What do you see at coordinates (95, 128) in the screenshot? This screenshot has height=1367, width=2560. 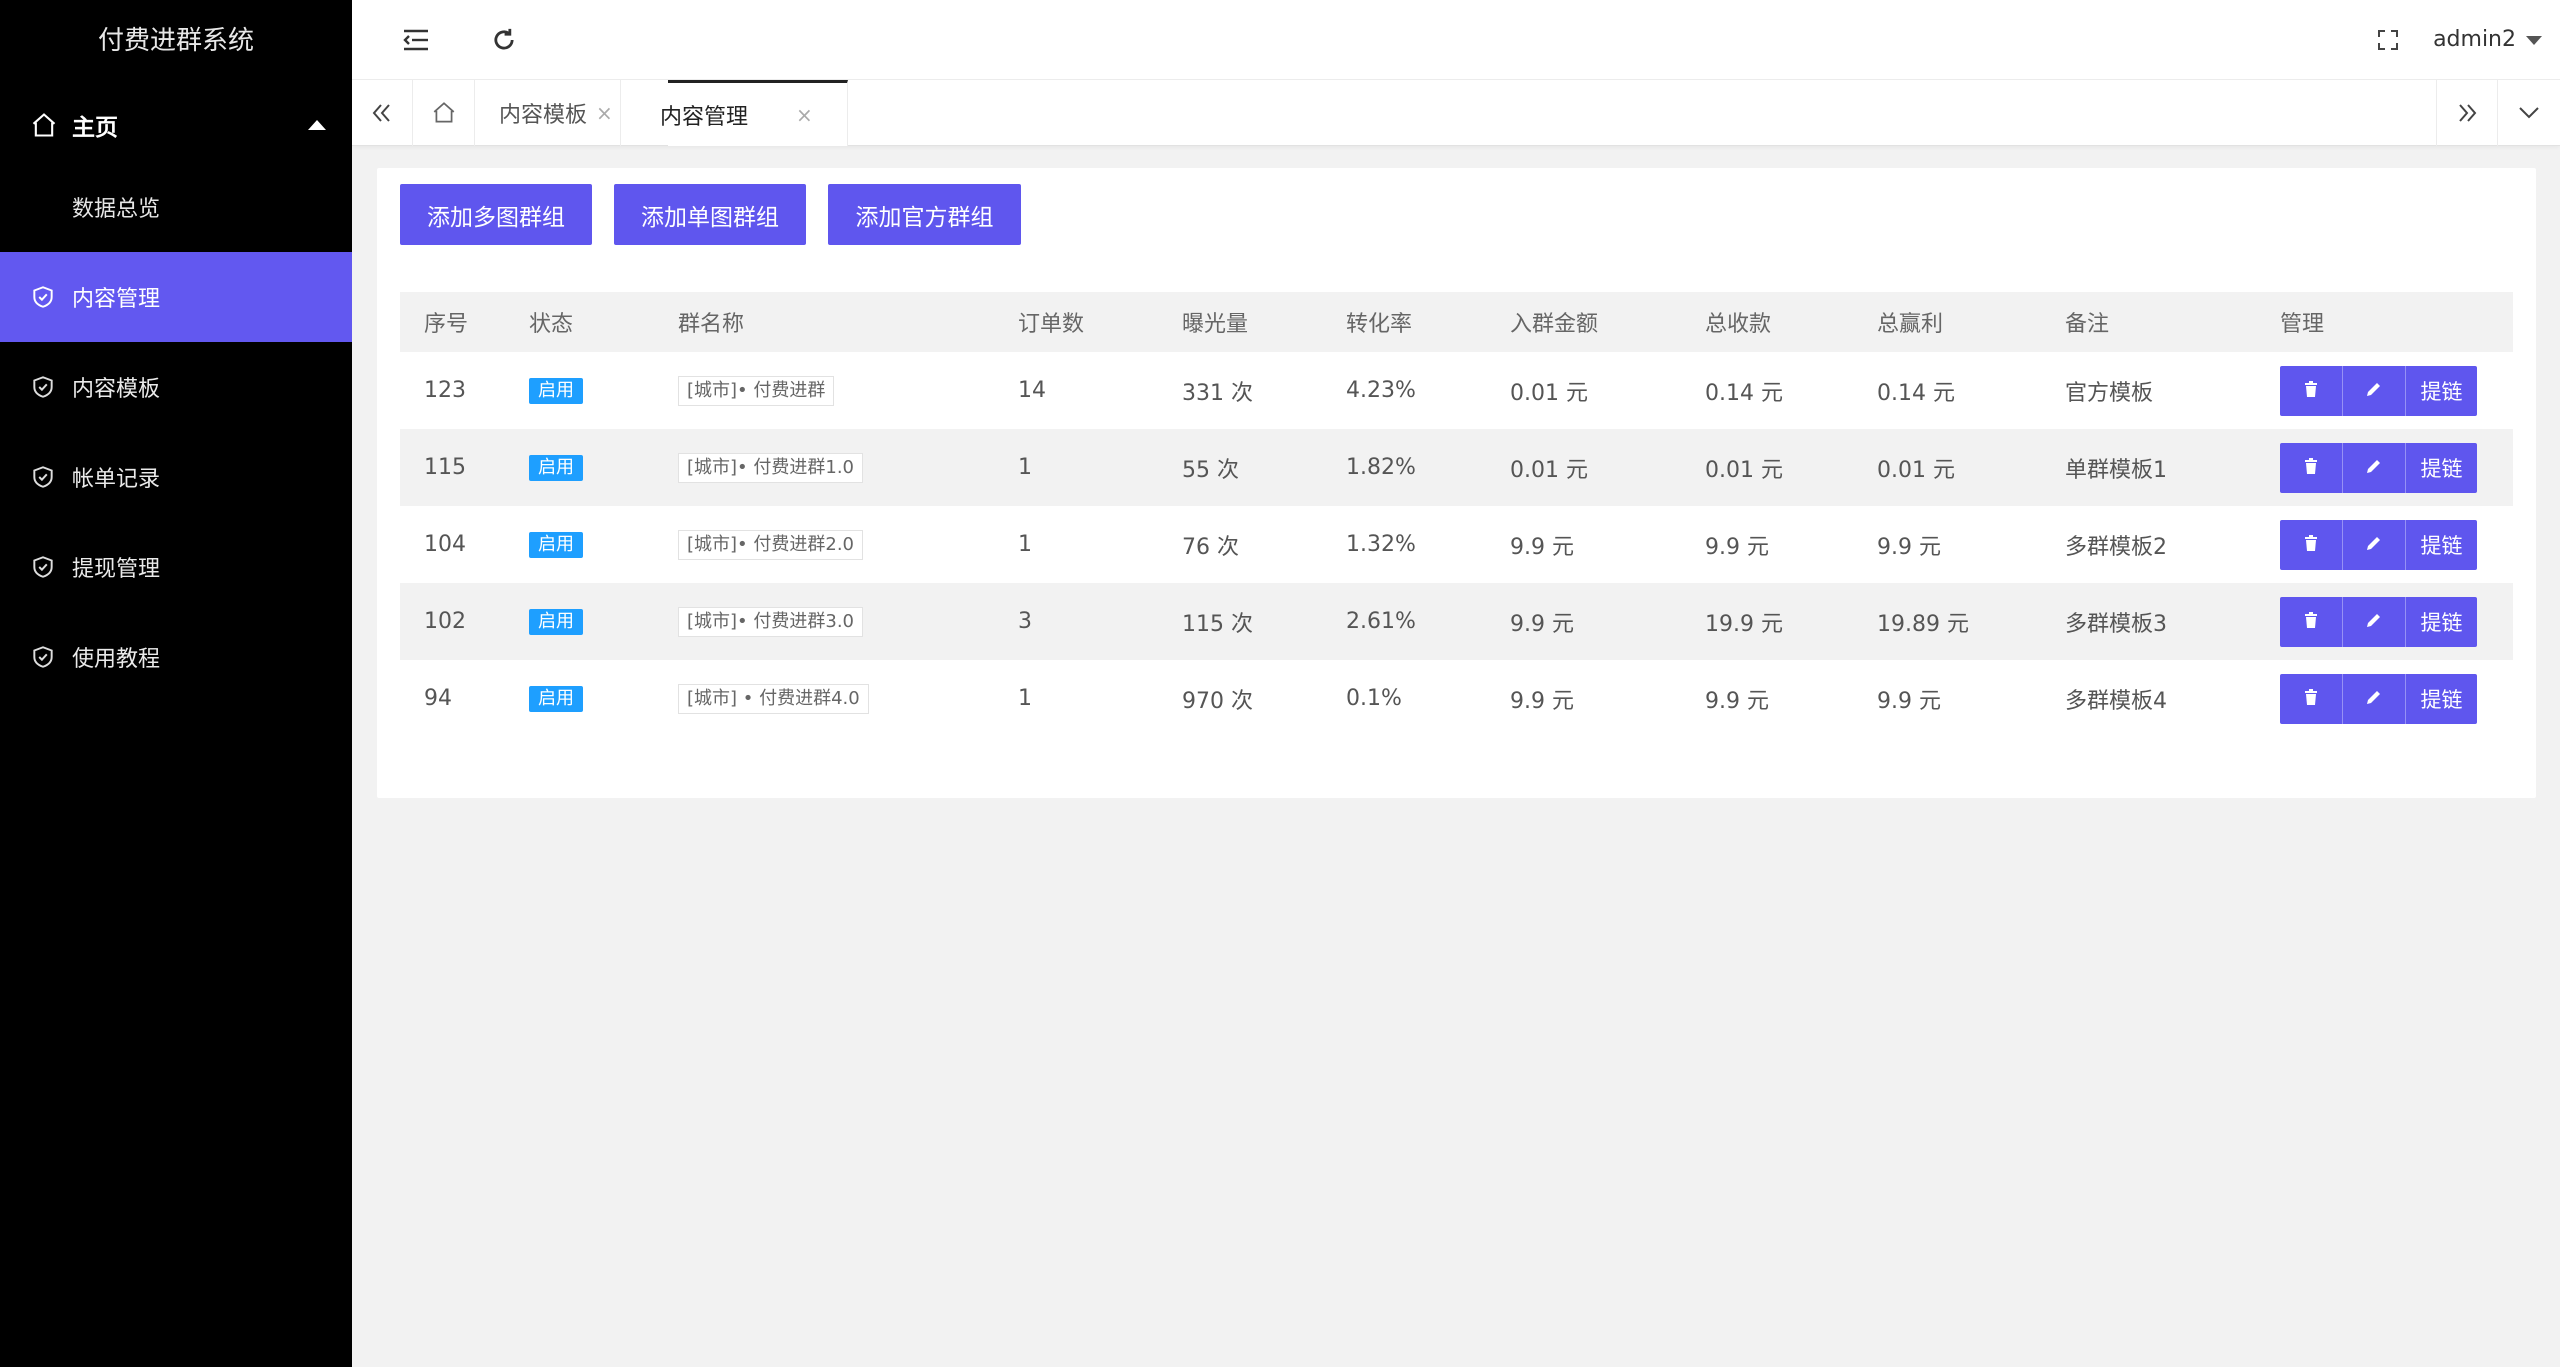 I see `sidebar-group-label: 主页` at bounding box center [95, 128].